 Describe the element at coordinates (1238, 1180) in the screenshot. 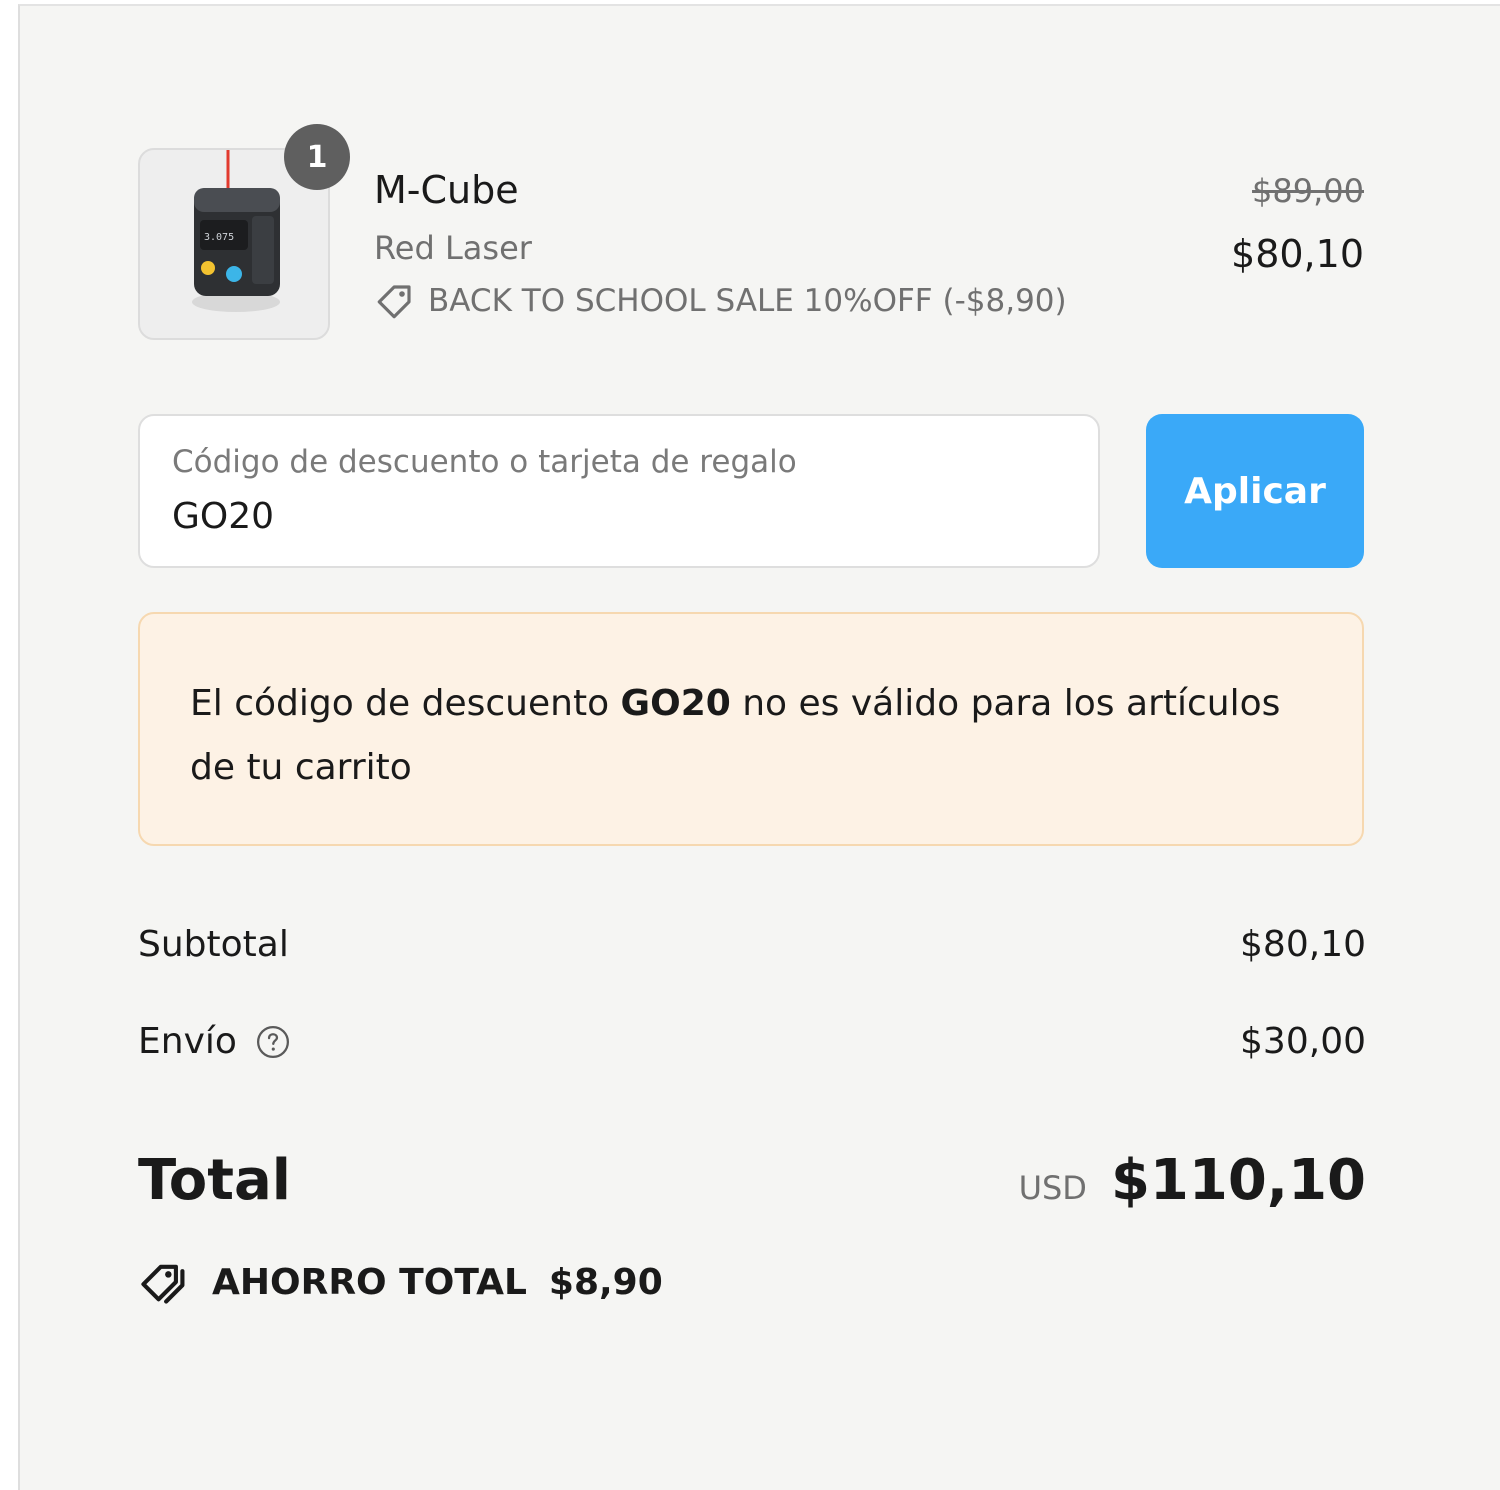

I see `total-value: $110,10` at that location.